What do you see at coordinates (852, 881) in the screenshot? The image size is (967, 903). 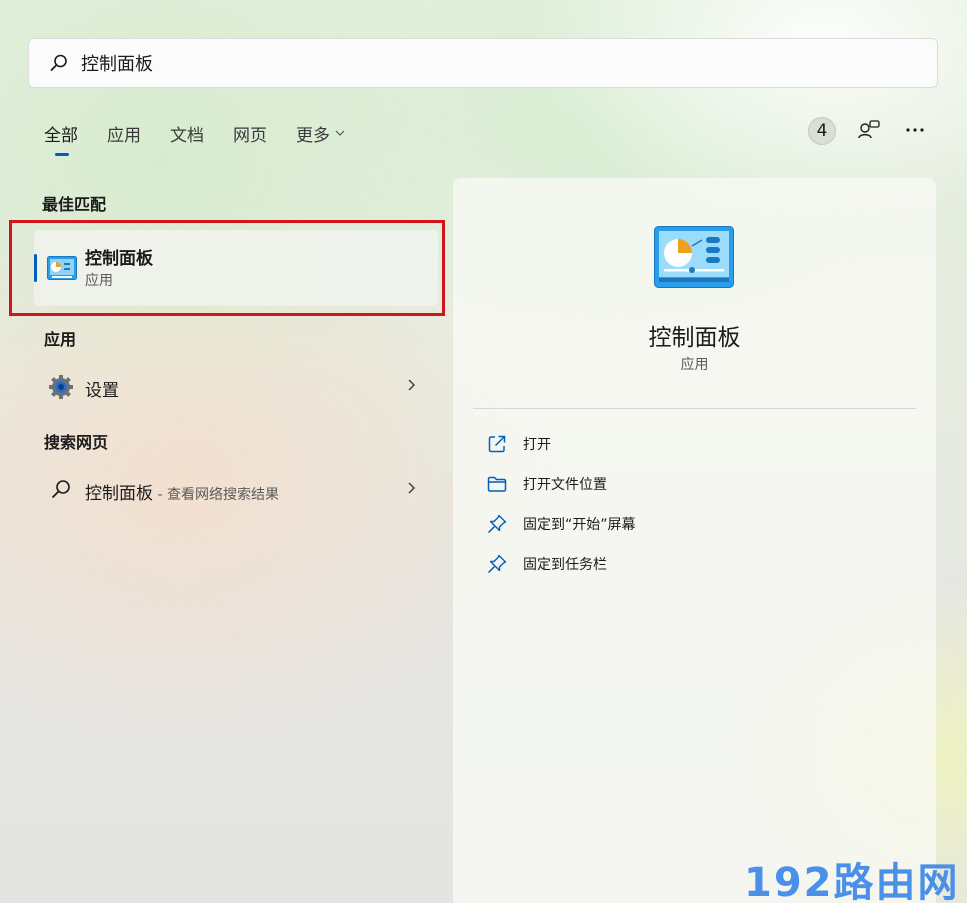 I see `watermark: 192路由网` at bounding box center [852, 881].